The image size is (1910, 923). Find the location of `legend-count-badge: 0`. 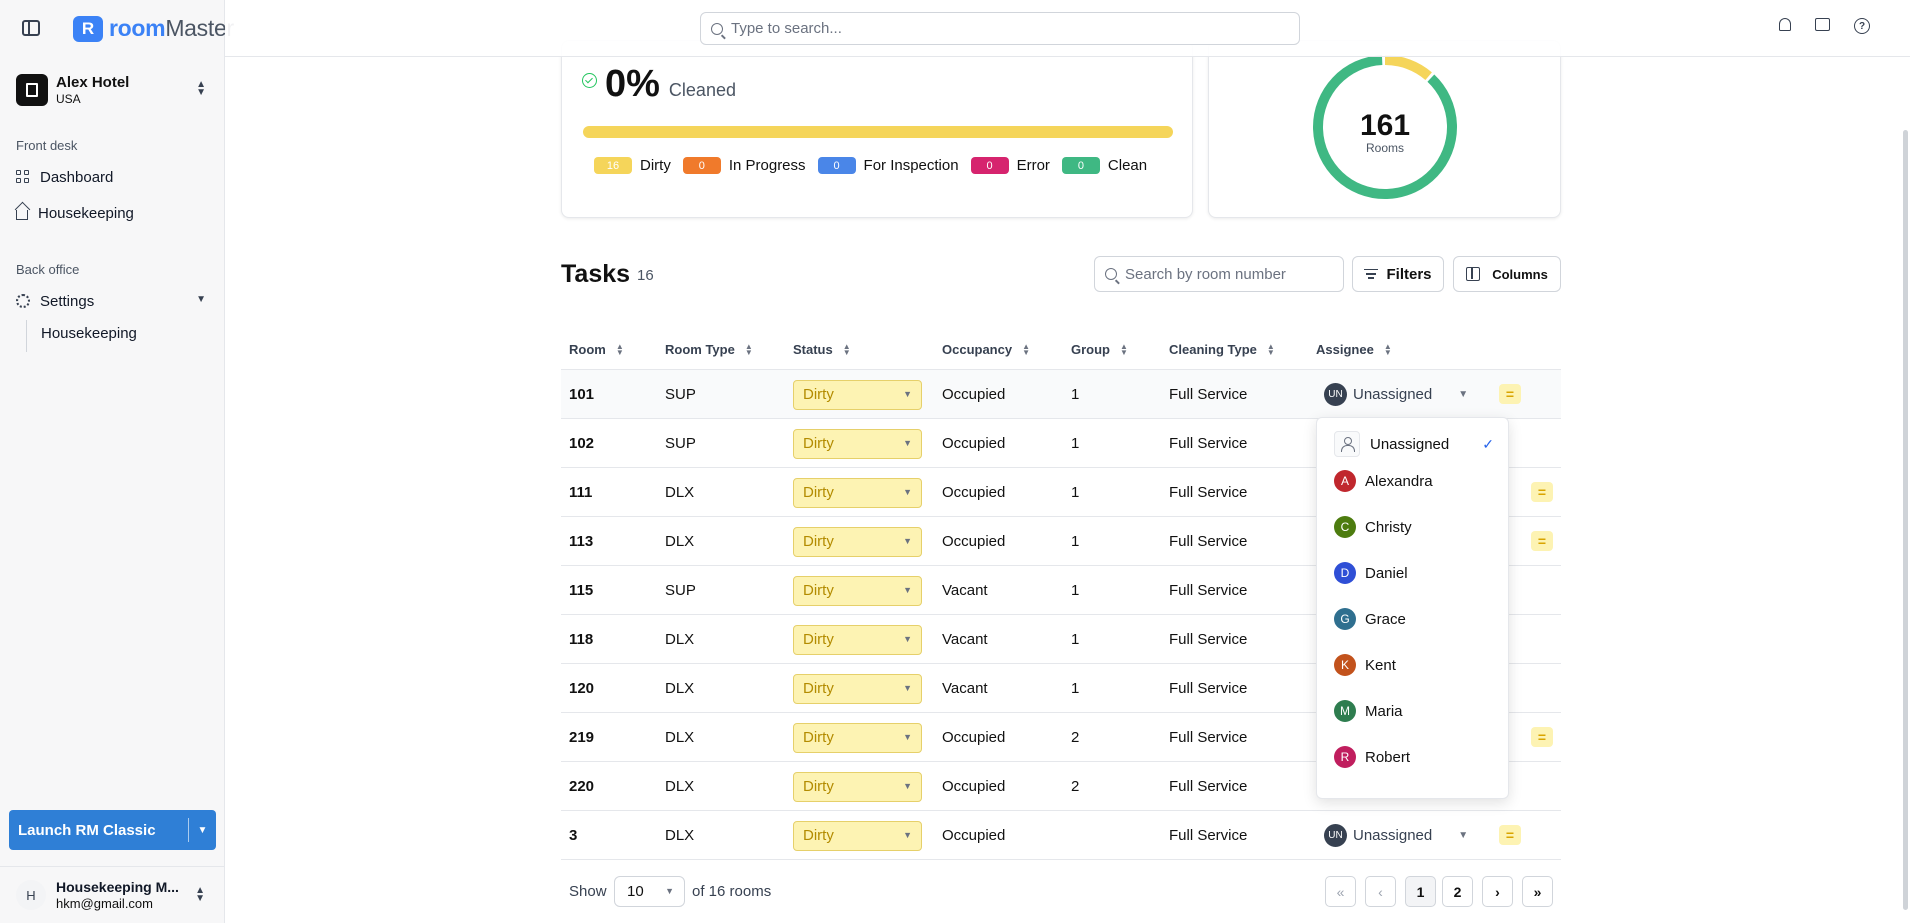

legend-count-badge: 0 is located at coordinates (989, 165).